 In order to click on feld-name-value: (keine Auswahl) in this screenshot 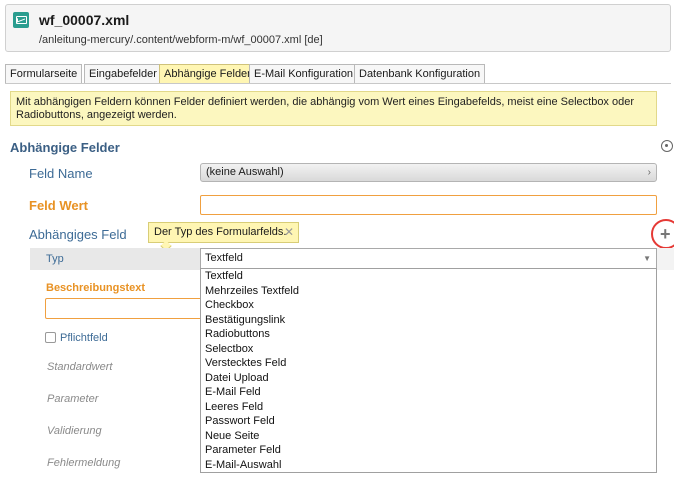, I will do `click(245, 172)`.